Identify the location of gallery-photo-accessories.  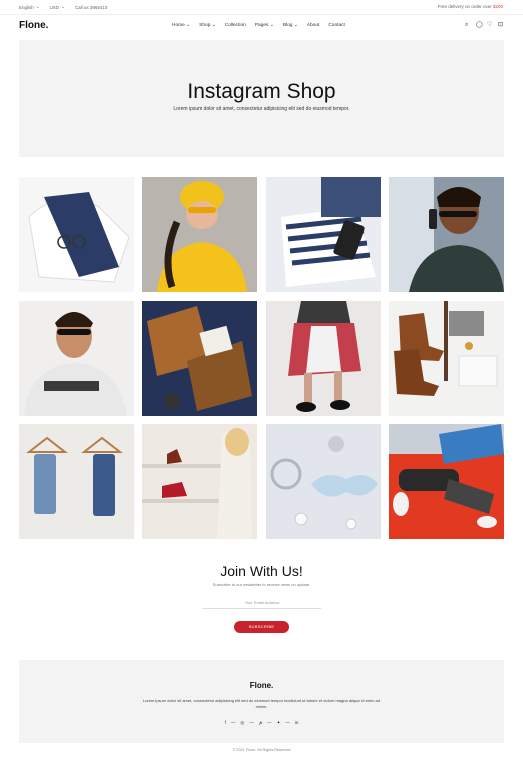
(323, 481).